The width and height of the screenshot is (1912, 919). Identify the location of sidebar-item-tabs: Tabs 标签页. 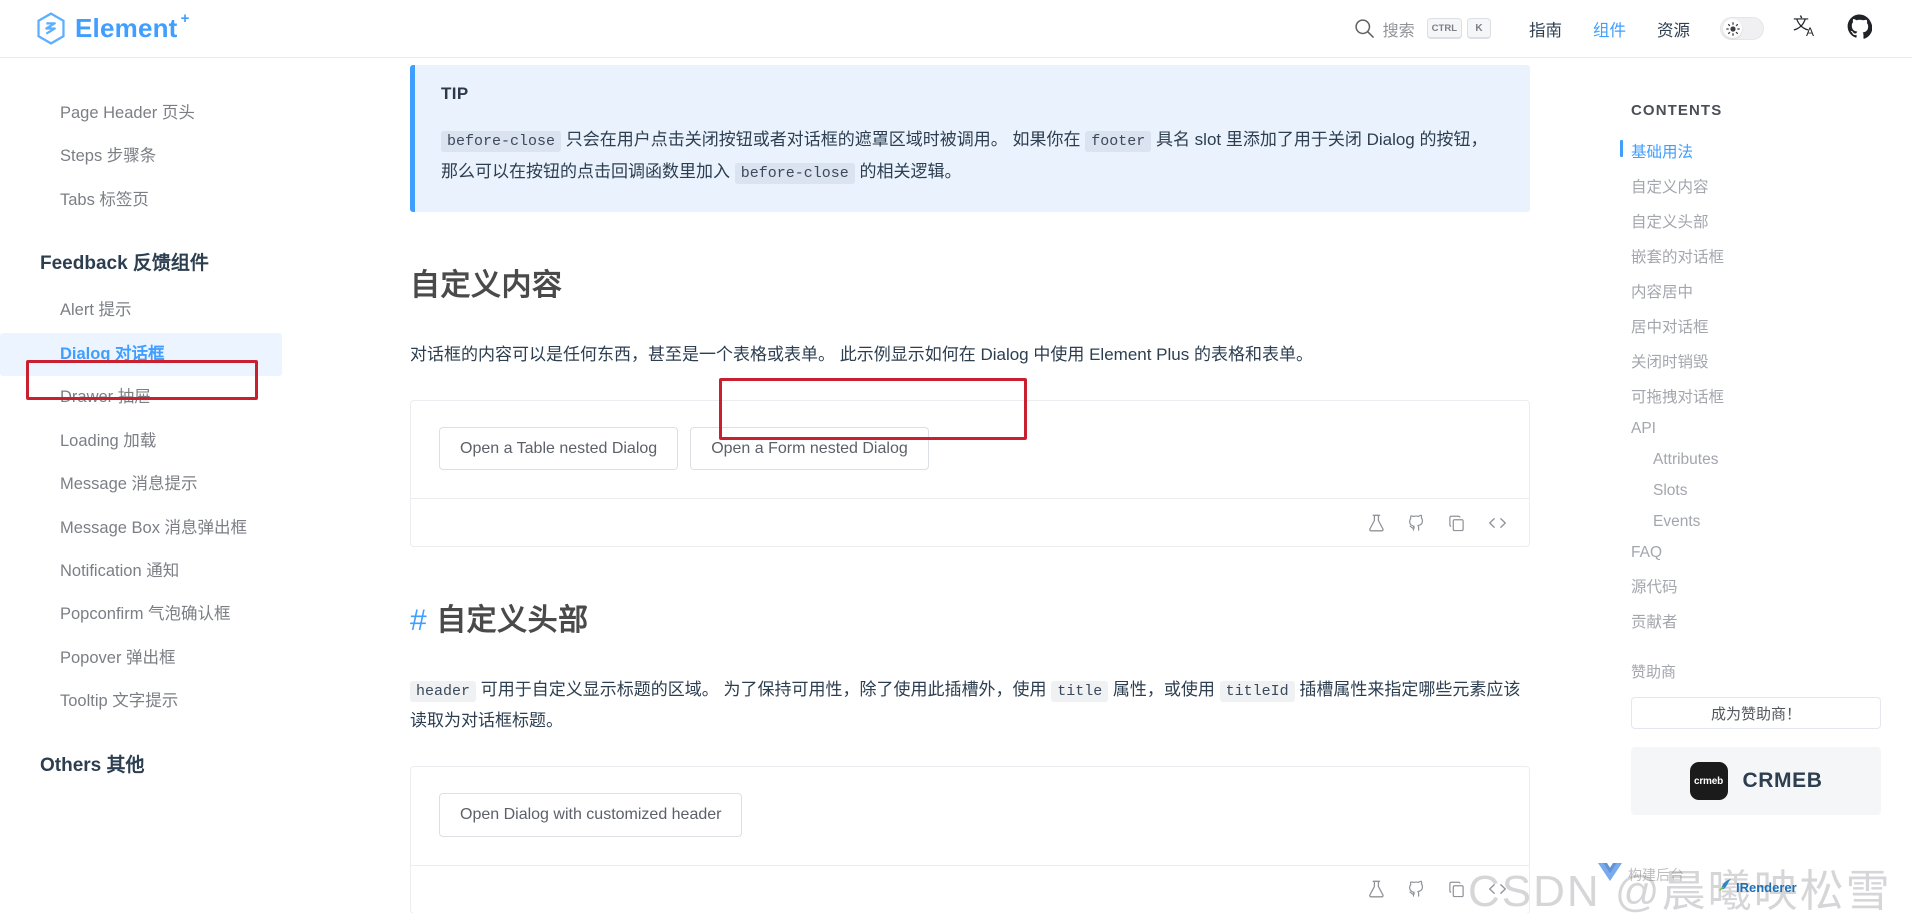
(170, 200).